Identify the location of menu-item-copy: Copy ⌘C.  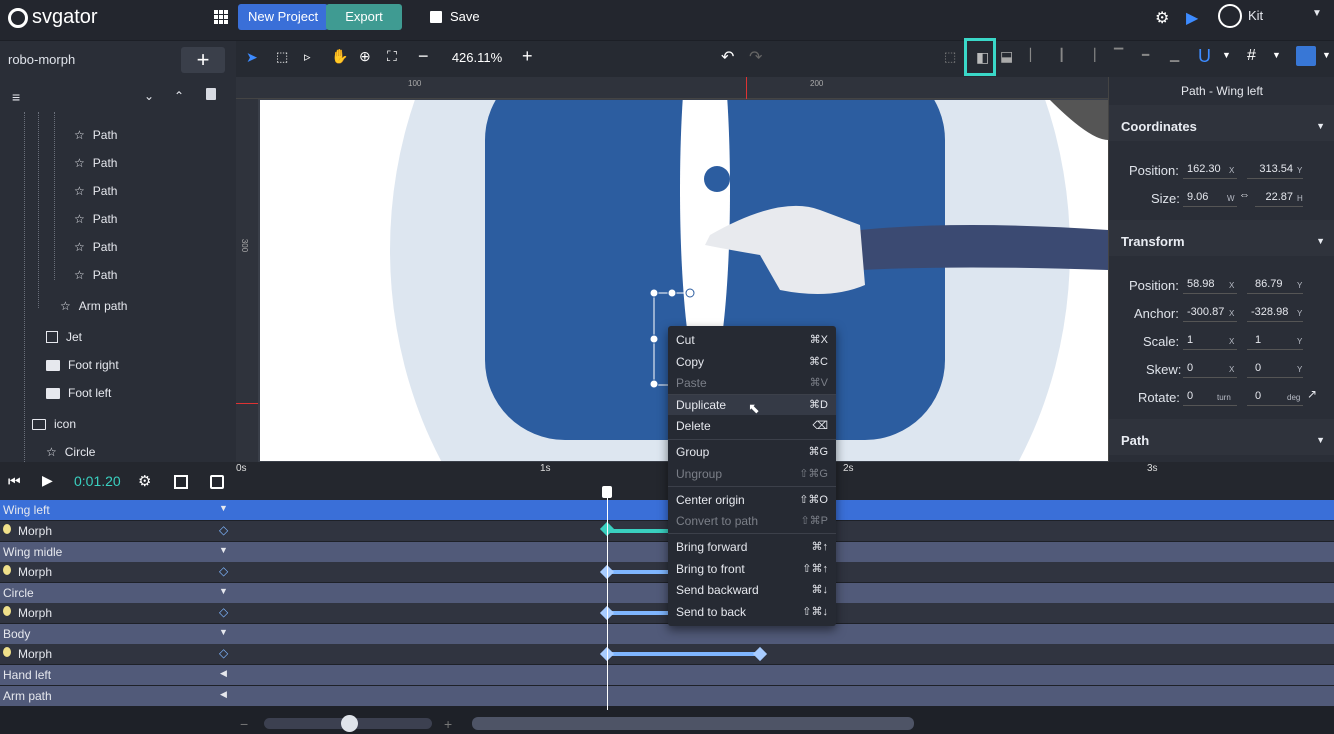
(752, 362).